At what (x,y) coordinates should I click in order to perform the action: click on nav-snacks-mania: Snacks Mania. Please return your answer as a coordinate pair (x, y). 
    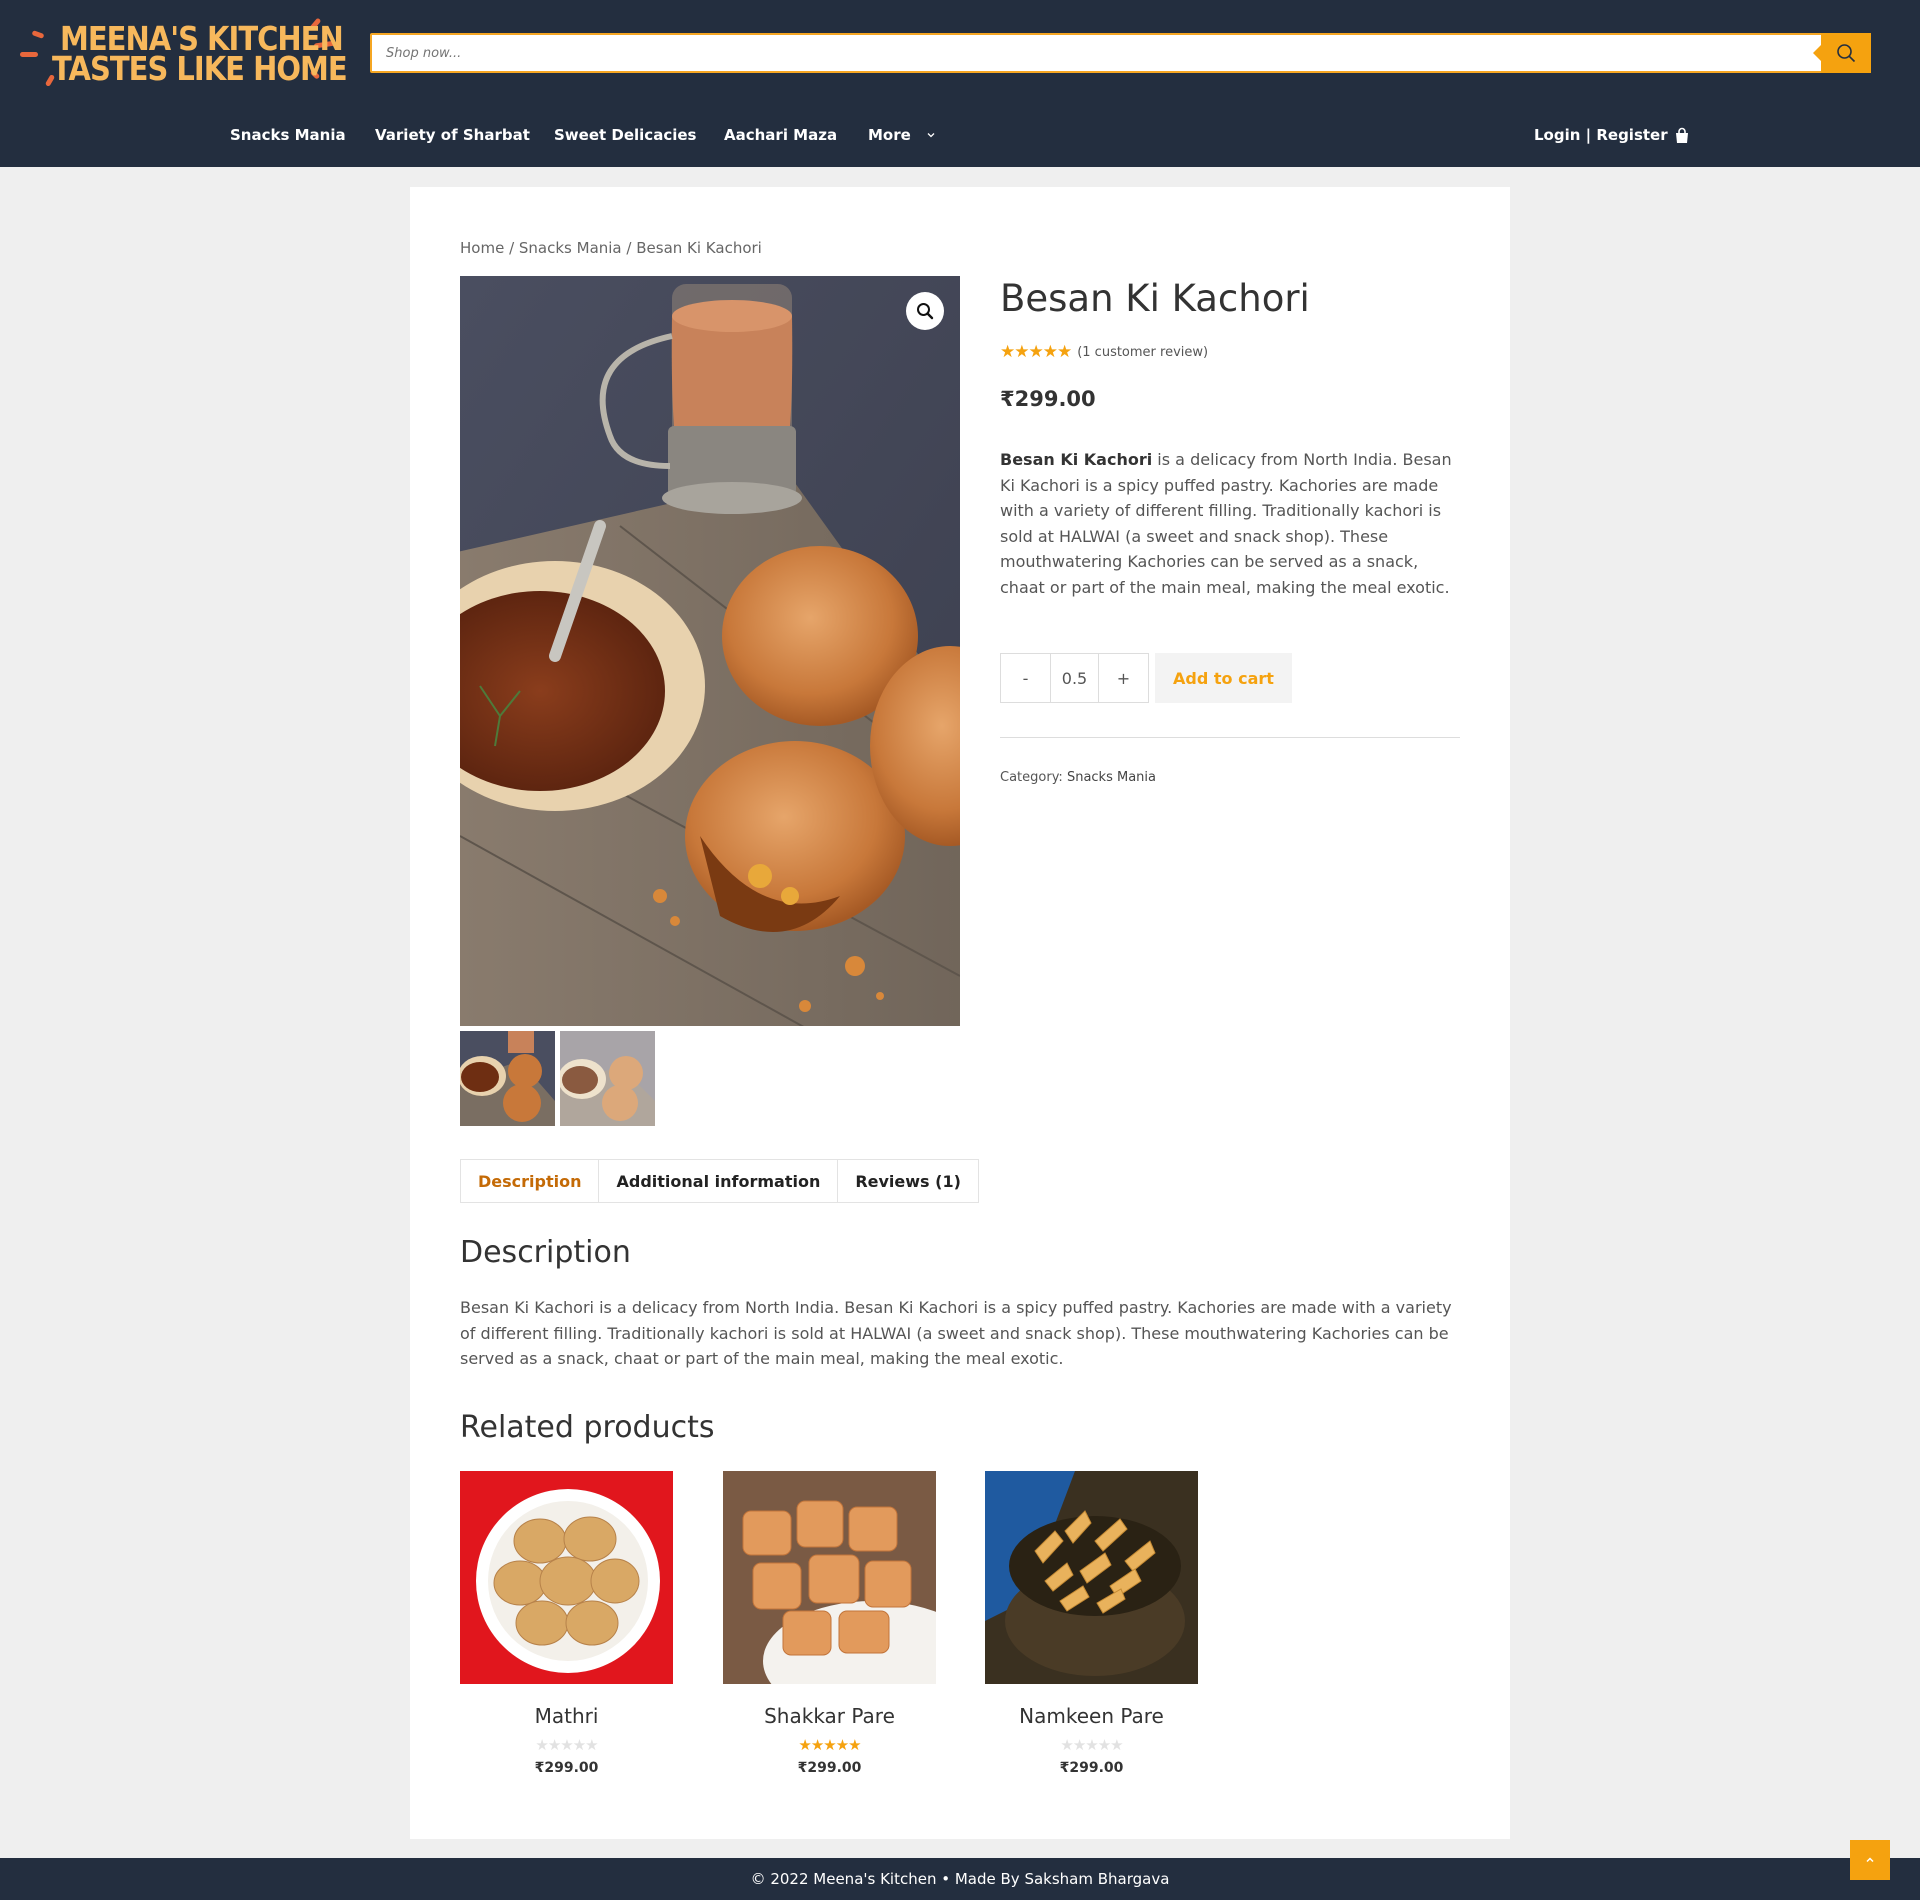
    Looking at the image, I should click on (288, 135).